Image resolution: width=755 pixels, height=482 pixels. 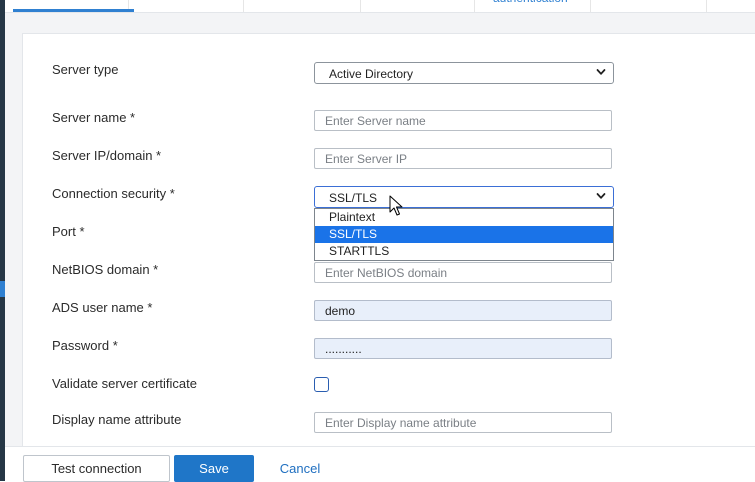 I want to click on display-name-label: Display name attribute, so click(x=117, y=419).